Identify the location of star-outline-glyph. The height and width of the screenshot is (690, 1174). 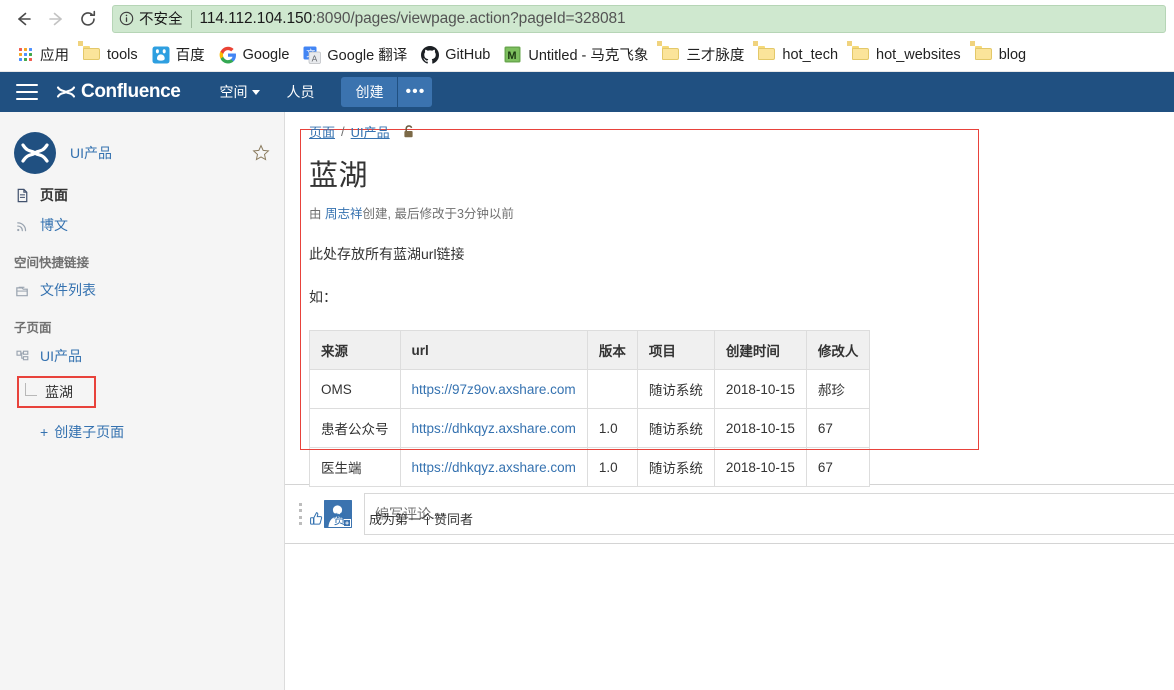
(261, 152).